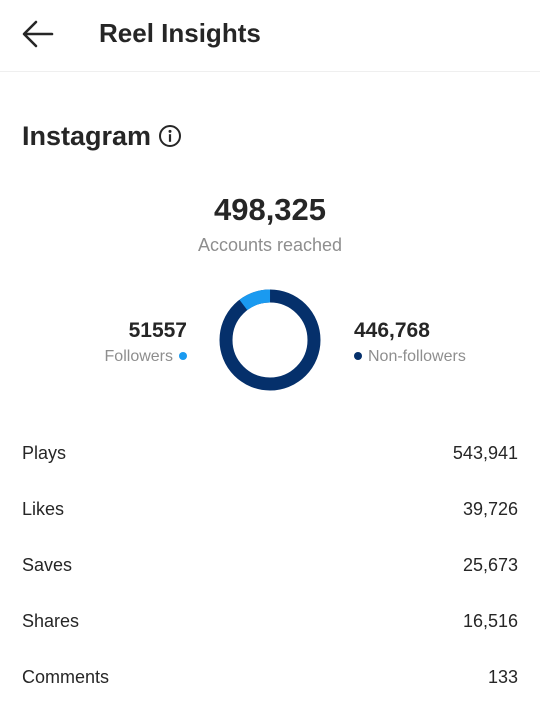  What do you see at coordinates (490, 621) in the screenshot?
I see `metric-value: 16,516` at bounding box center [490, 621].